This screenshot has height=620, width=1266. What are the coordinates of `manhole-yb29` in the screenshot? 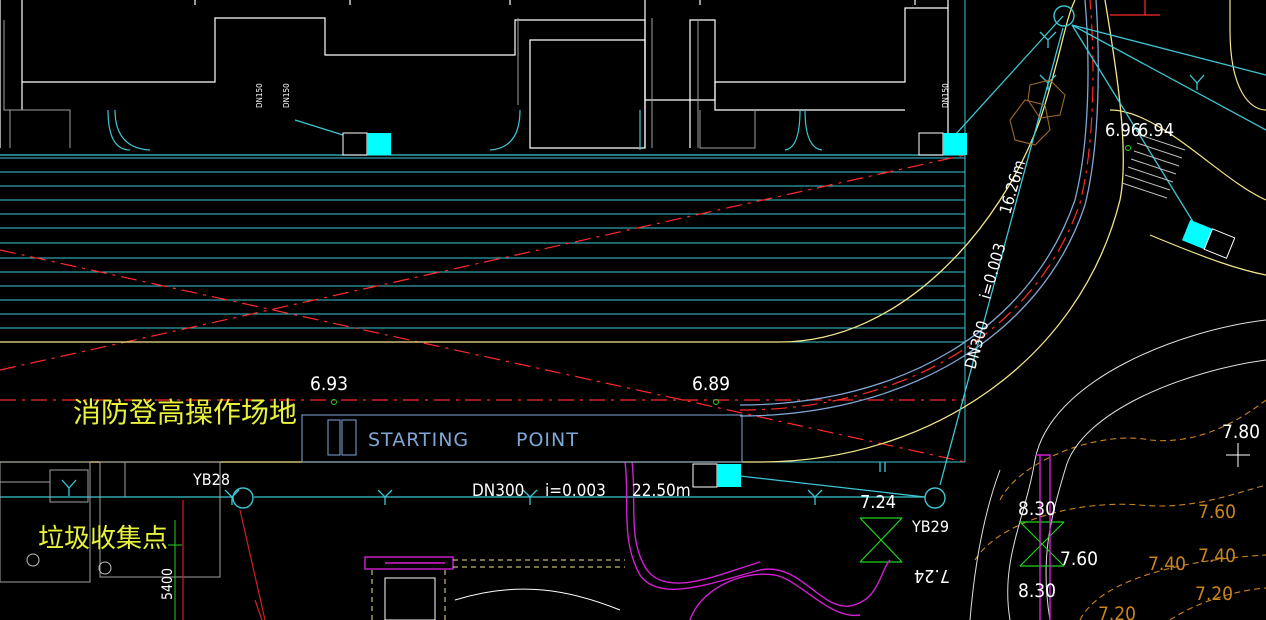 It's located at (935, 498).